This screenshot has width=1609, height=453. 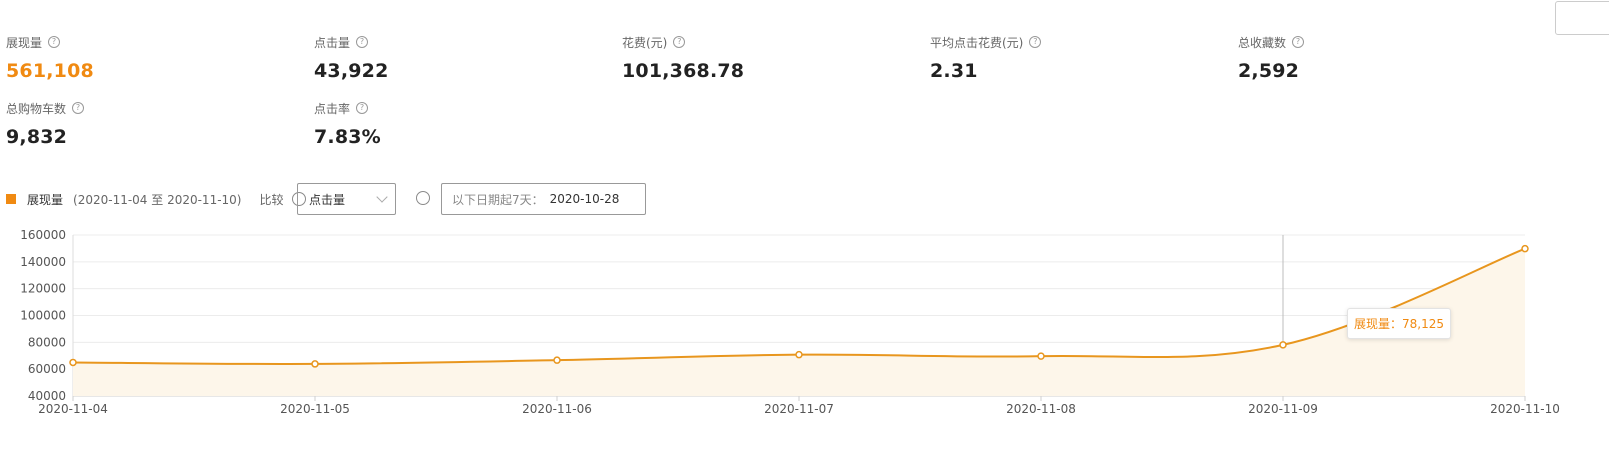 What do you see at coordinates (683, 58) in the screenshot?
I see `metric-cost: 花费(元)? 101,368.78` at bounding box center [683, 58].